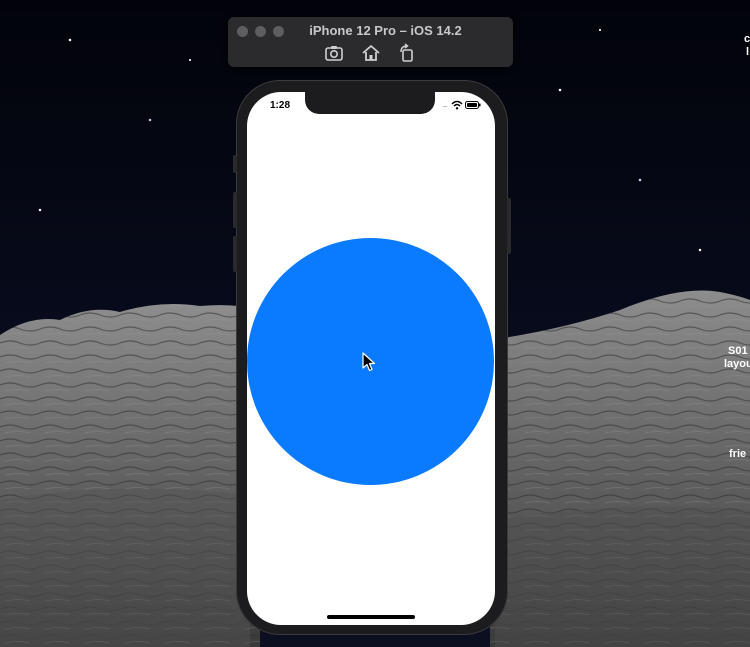  What do you see at coordinates (235, 164) in the screenshot?
I see `mute-switch` at bounding box center [235, 164].